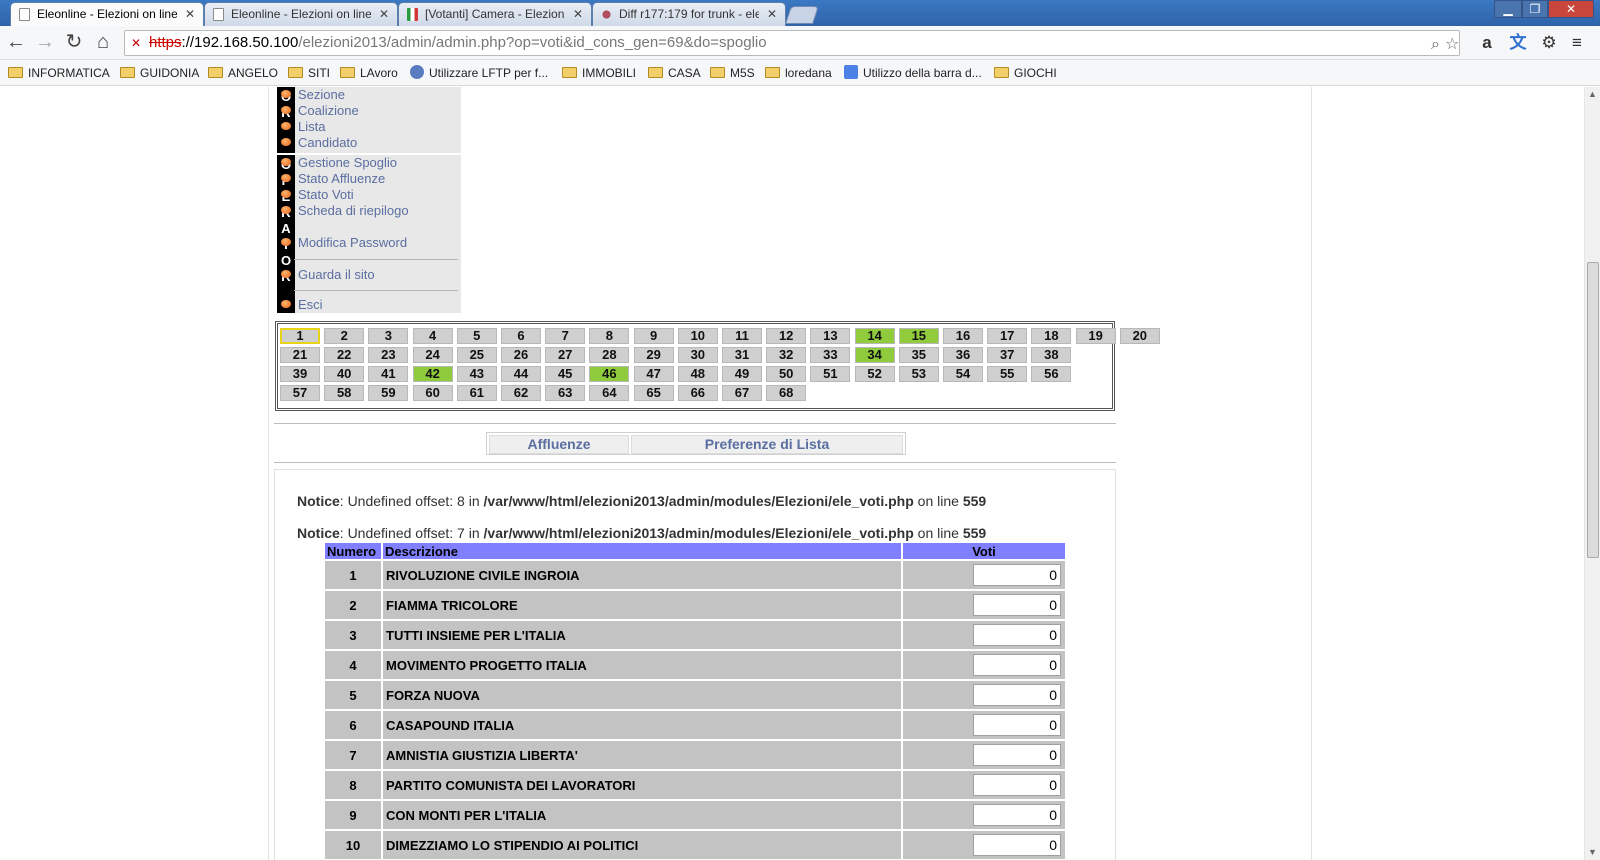 This screenshot has height=860, width=1600. Describe the element at coordinates (786, 374) in the screenshot. I see `section-cell: 50` at that location.